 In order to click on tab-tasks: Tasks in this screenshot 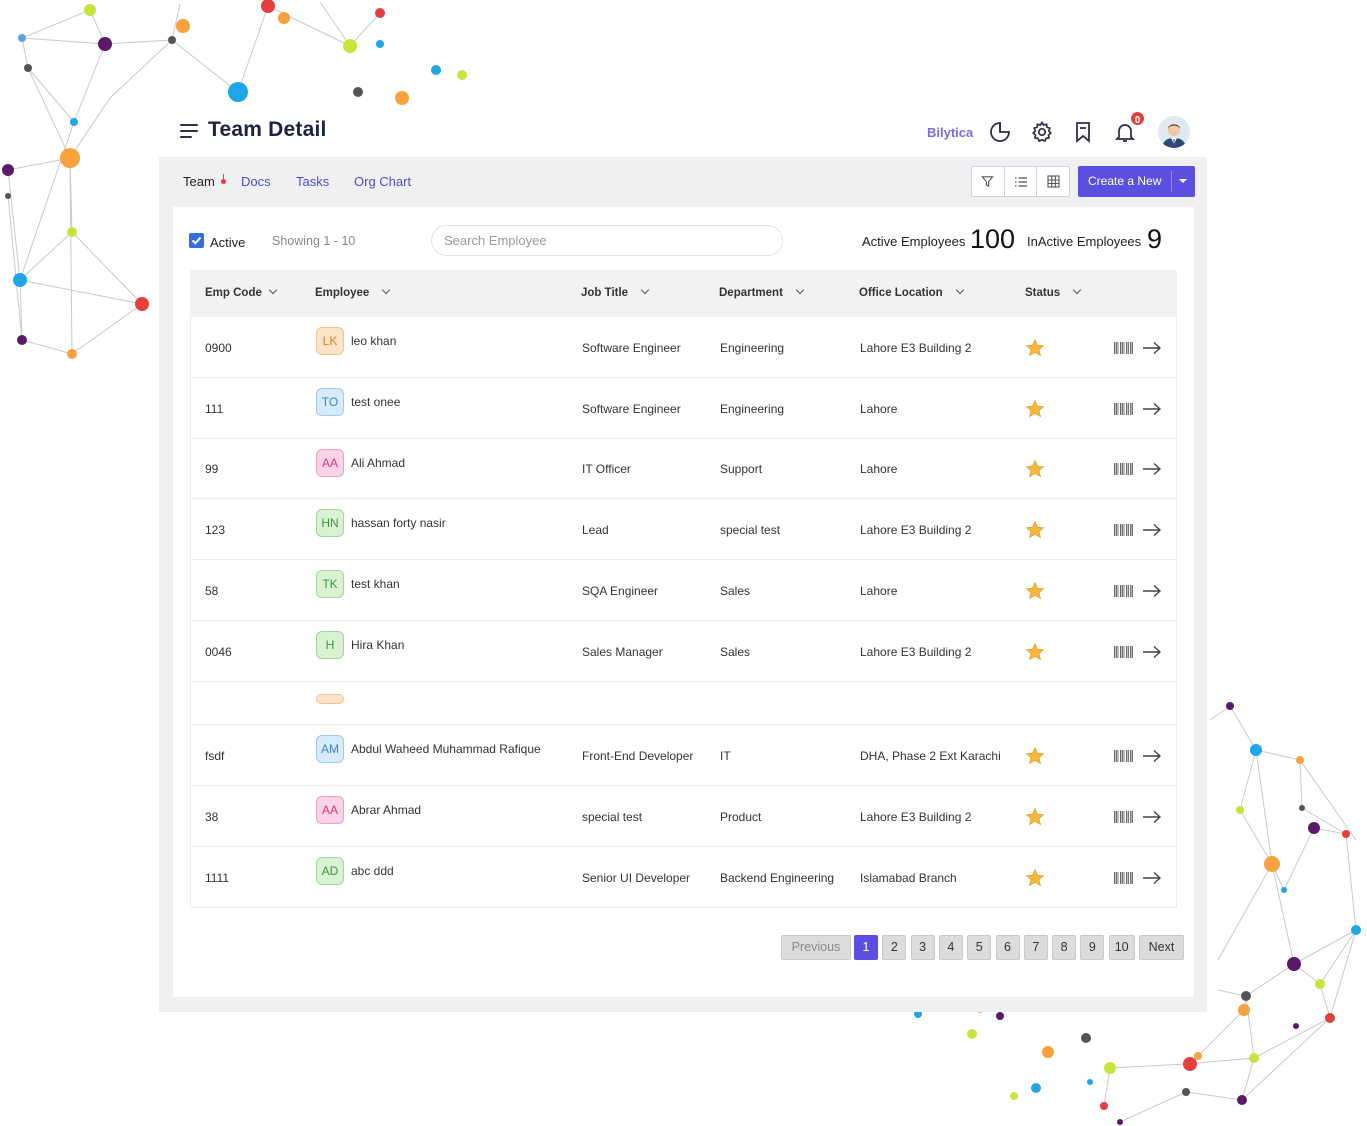, I will do `click(312, 181)`.